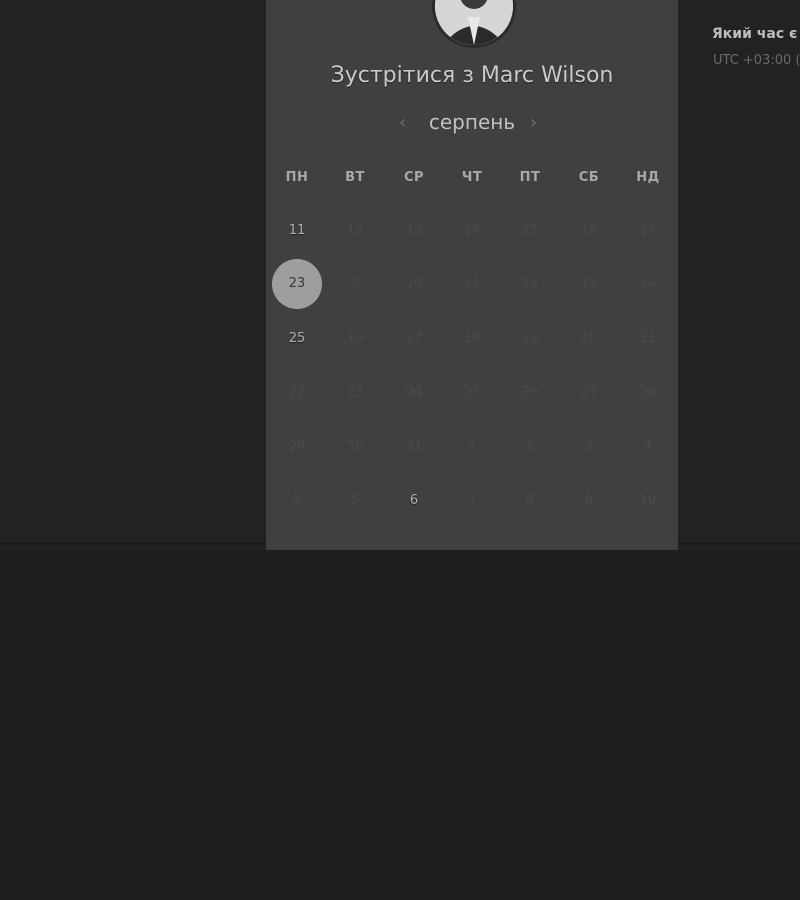 The width and height of the screenshot is (800, 900). What do you see at coordinates (414, 446) in the screenshot?
I see `calendar-day: 31` at bounding box center [414, 446].